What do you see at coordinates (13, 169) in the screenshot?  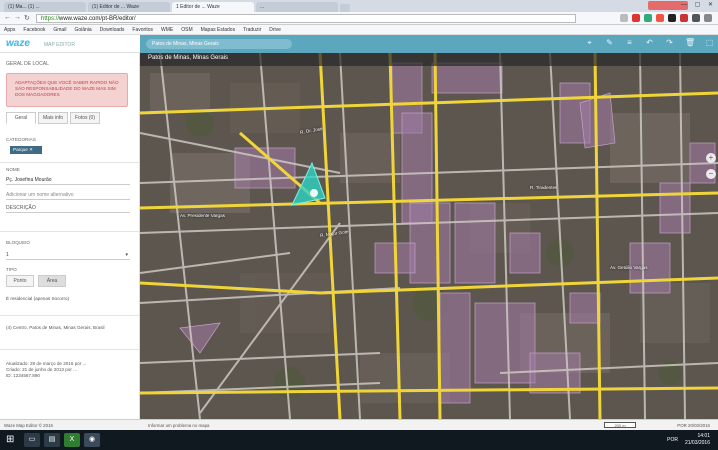 I see `name-label: NOME` at bounding box center [13, 169].